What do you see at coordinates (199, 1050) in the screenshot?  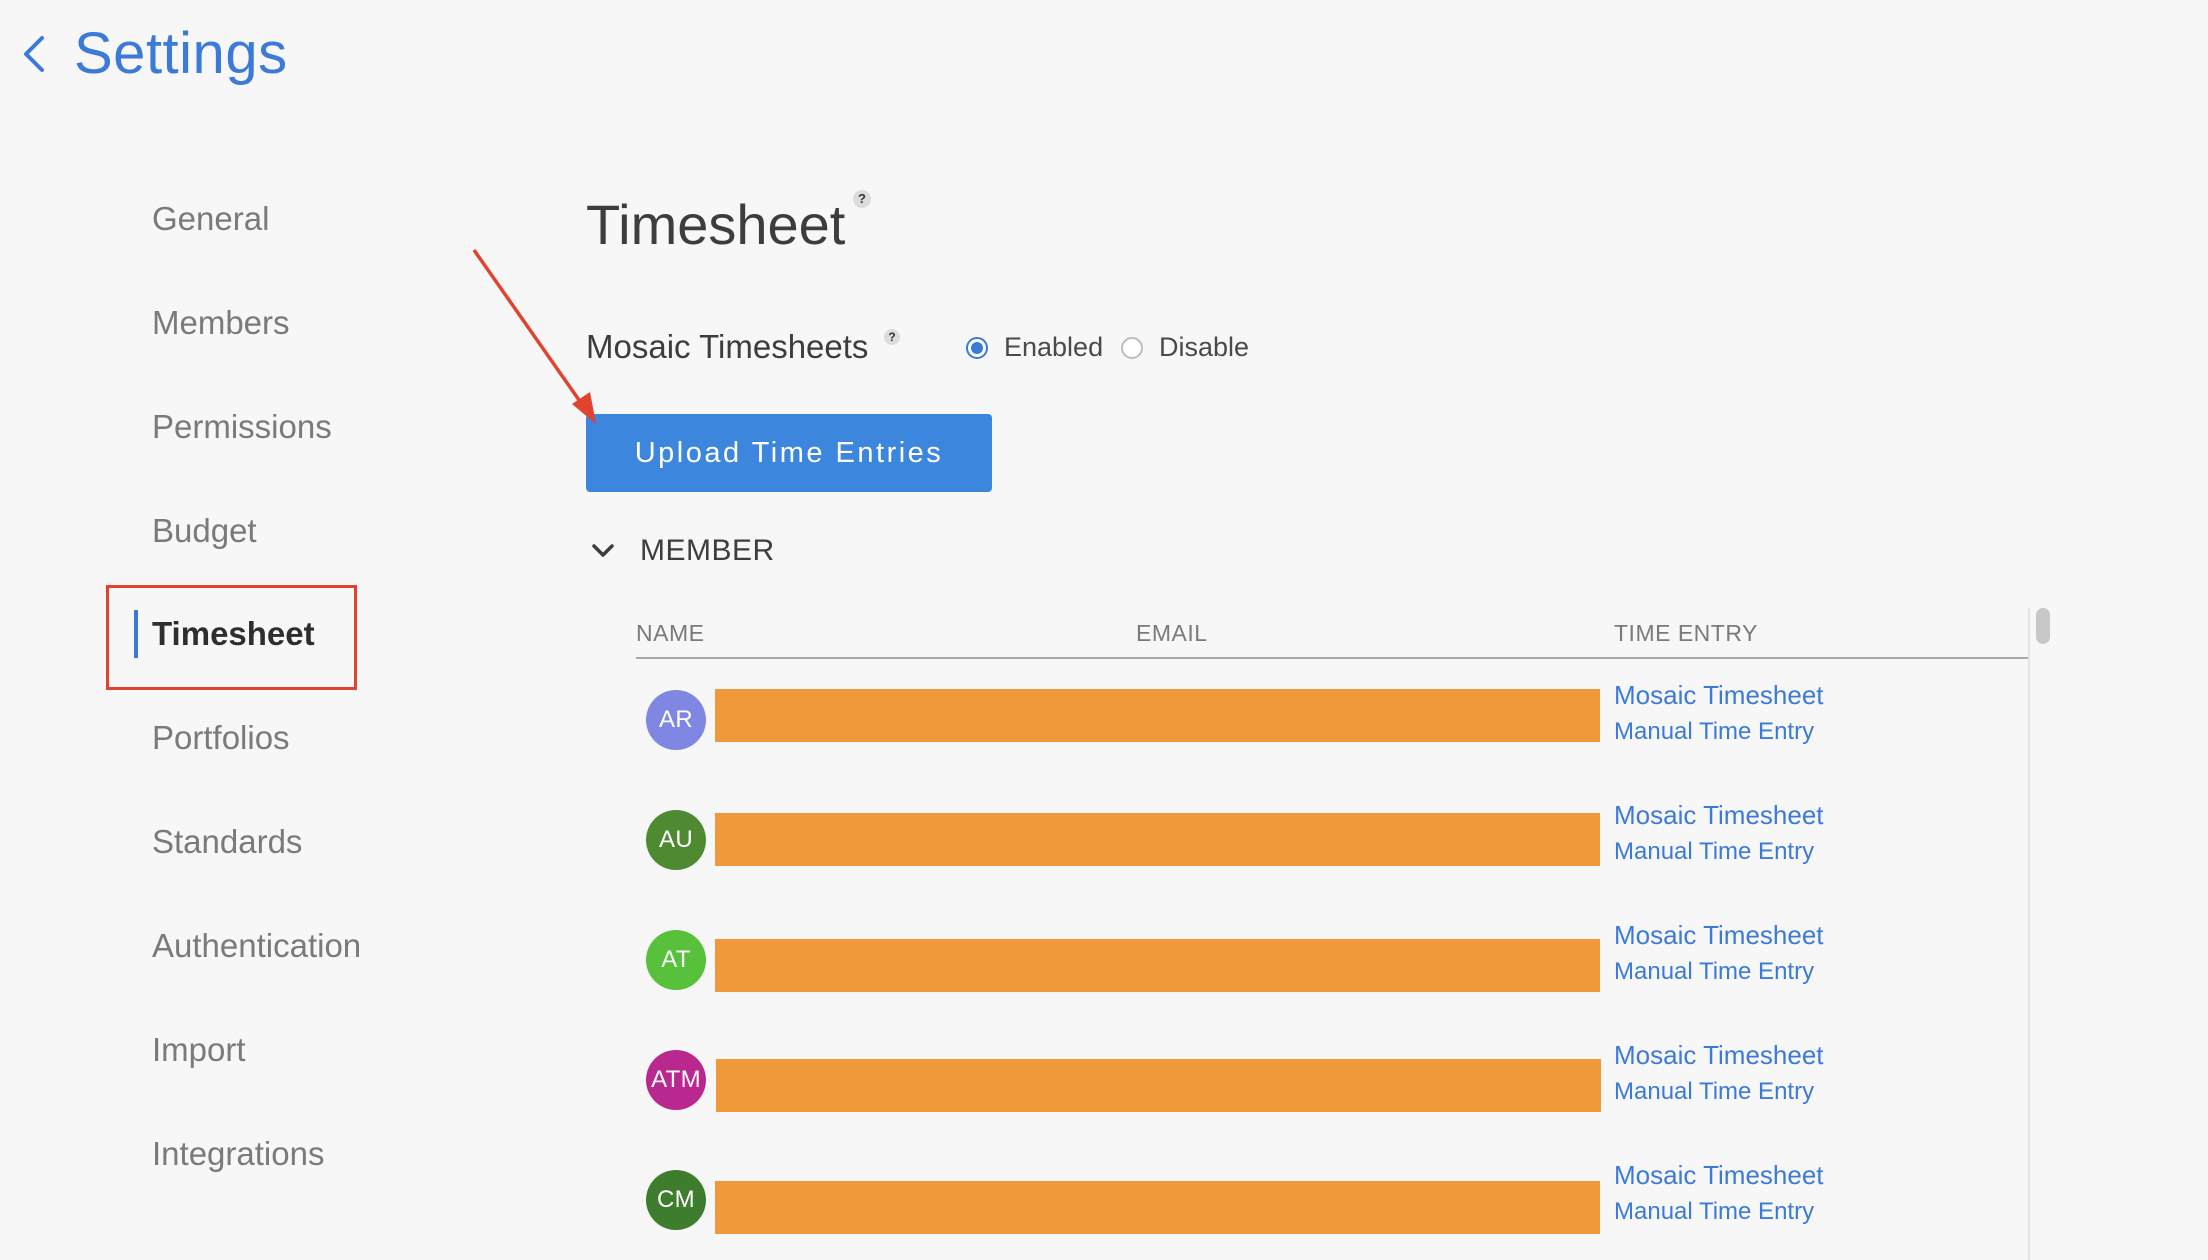 I see `sidebar-item-import: Import` at bounding box center [199, 1050].